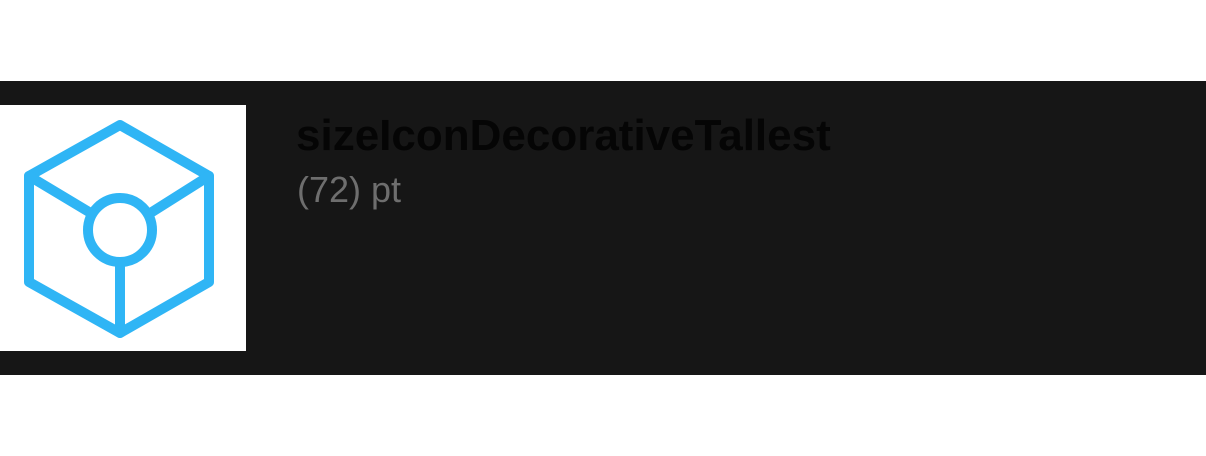  Describe the element at coordinates (563, 135) in the screenshot. I see `token-name: sizeIconDecorativeTallest` at that location.